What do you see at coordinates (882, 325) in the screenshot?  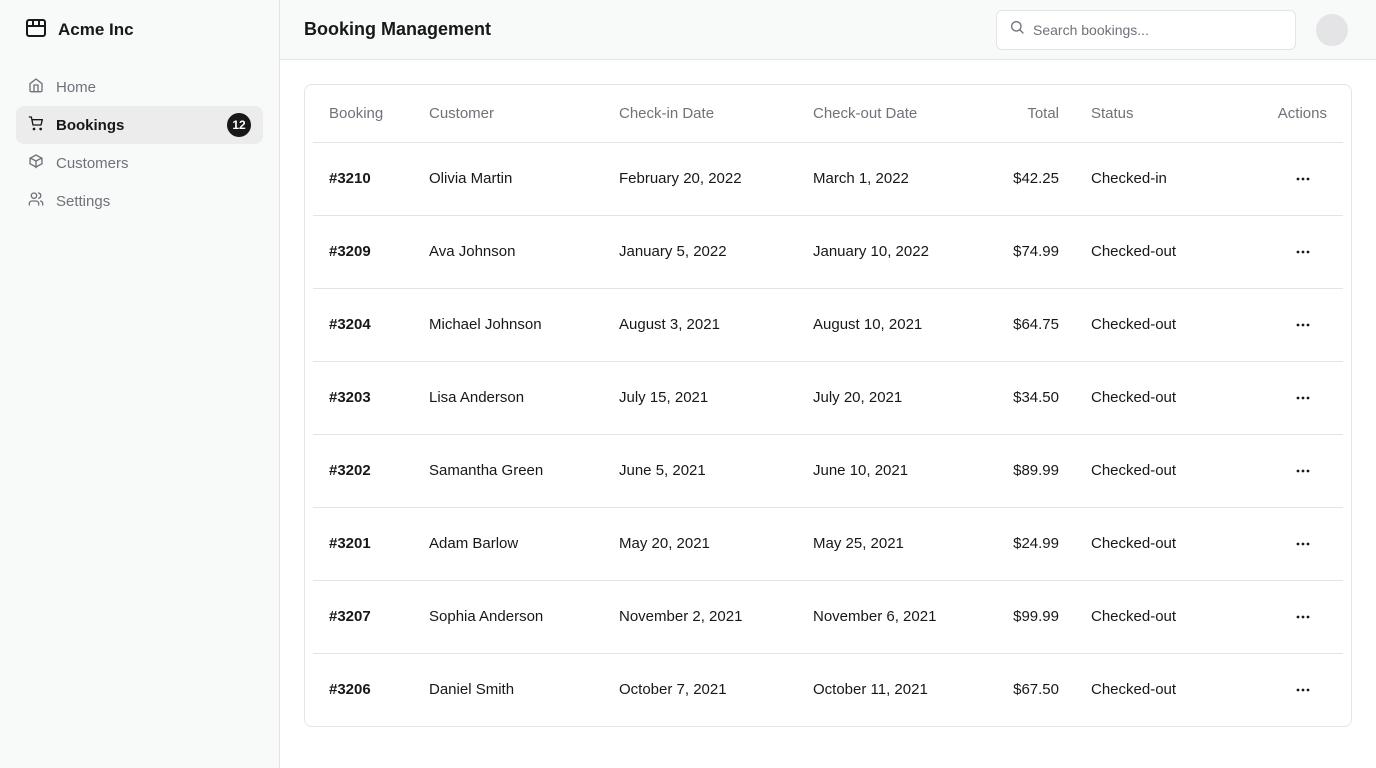 I see `checkout-date: August 10, 2021` at bounding box center [882, 325].